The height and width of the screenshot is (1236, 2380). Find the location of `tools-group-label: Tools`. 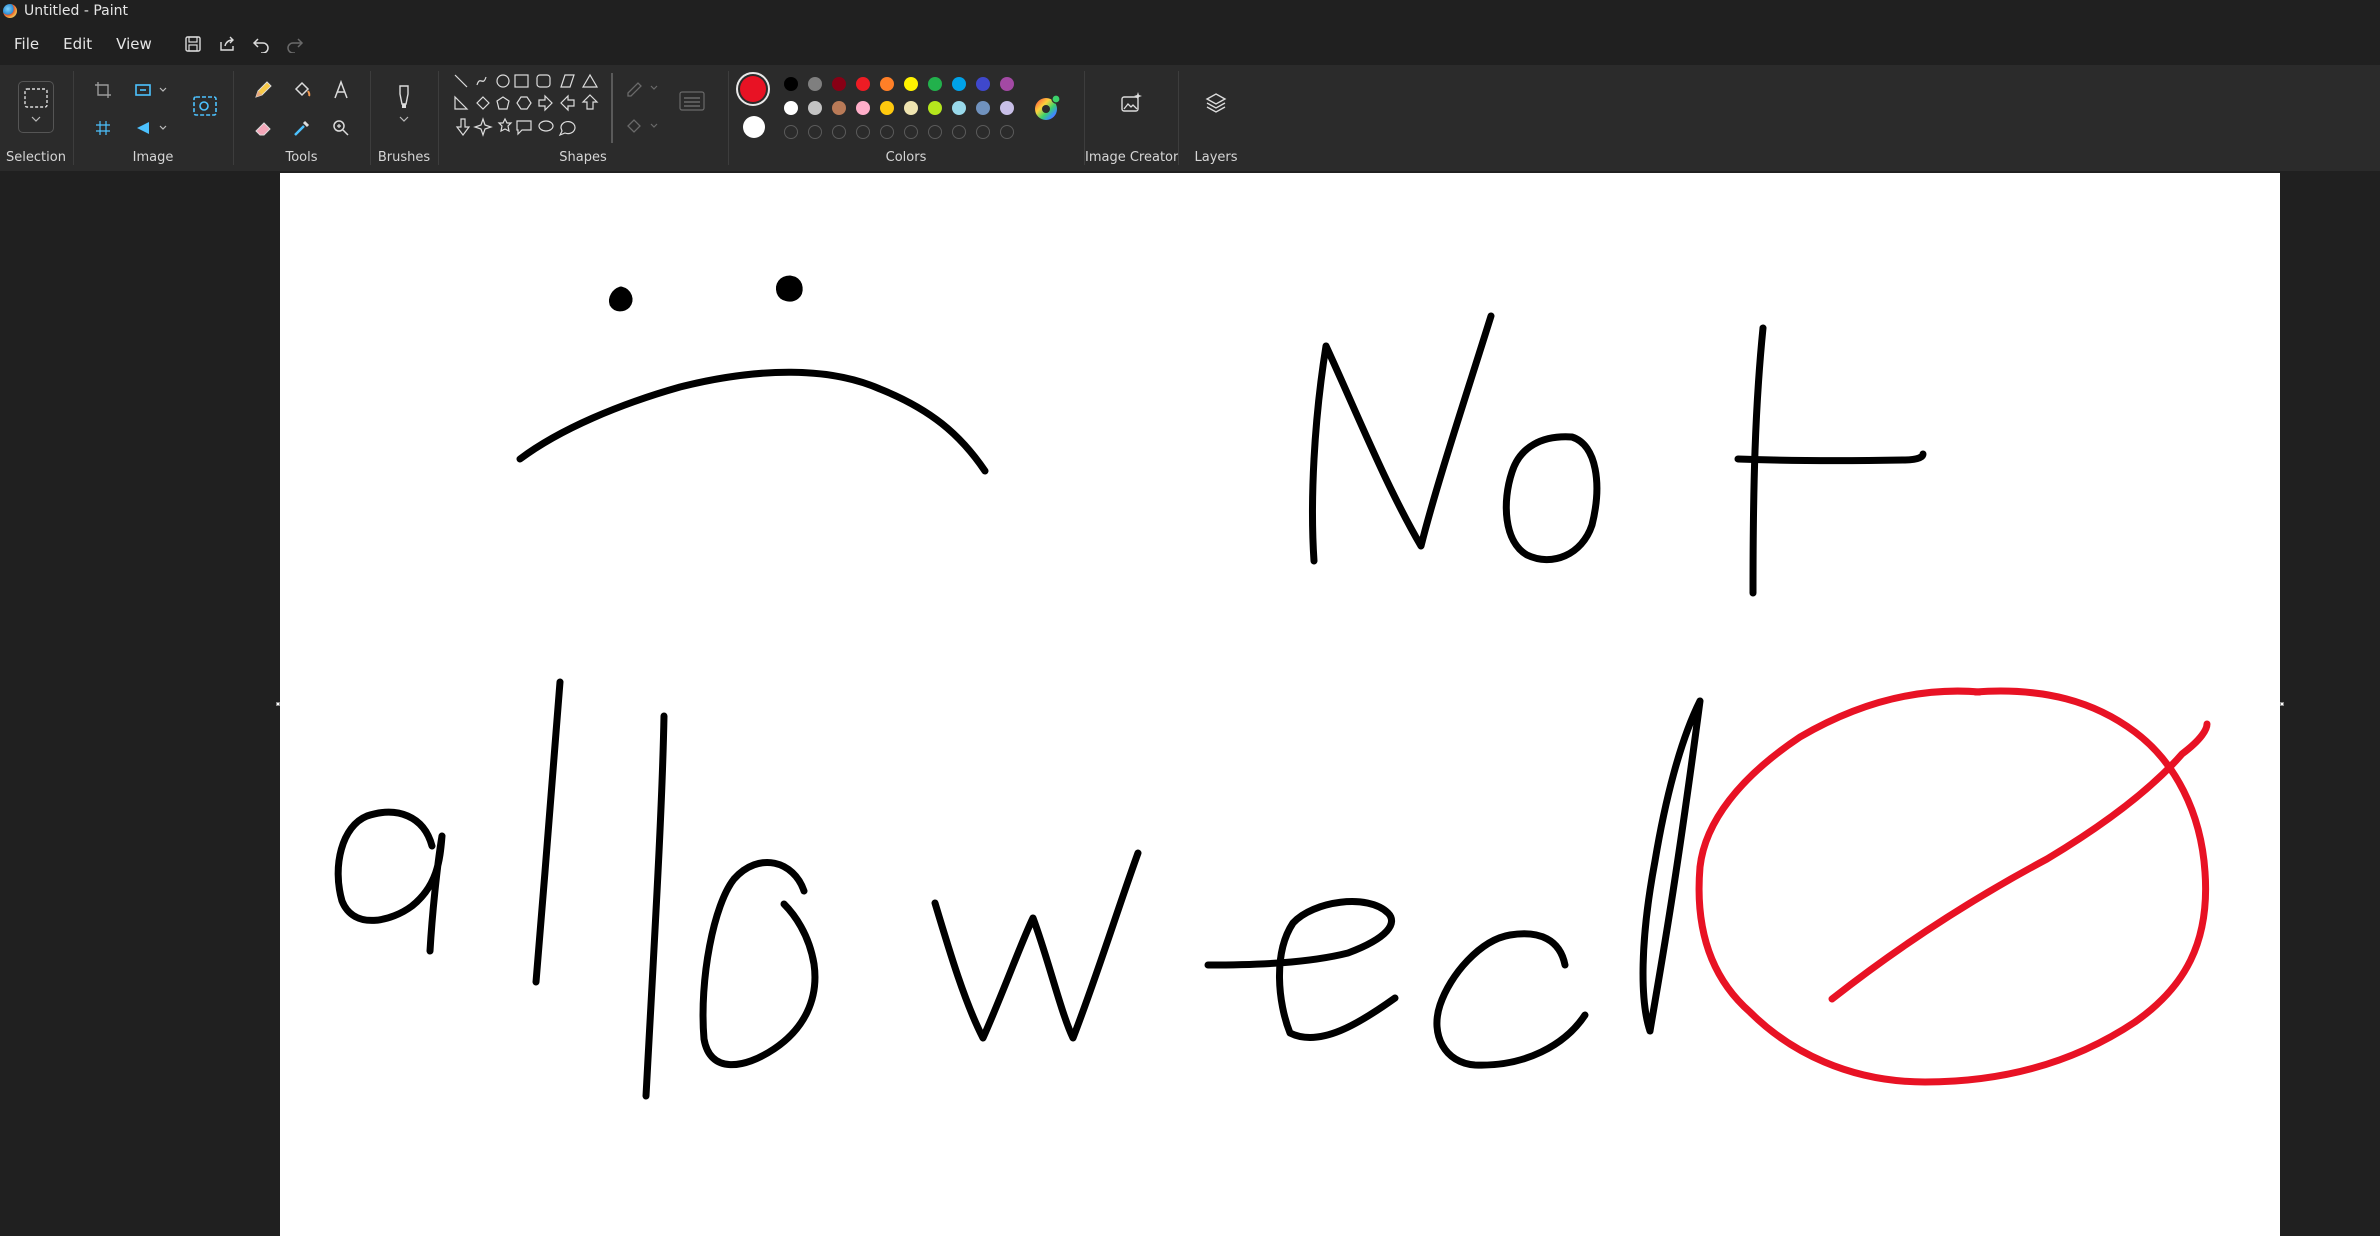

tools-group-label: Tools is located at coordinates (301, 157).